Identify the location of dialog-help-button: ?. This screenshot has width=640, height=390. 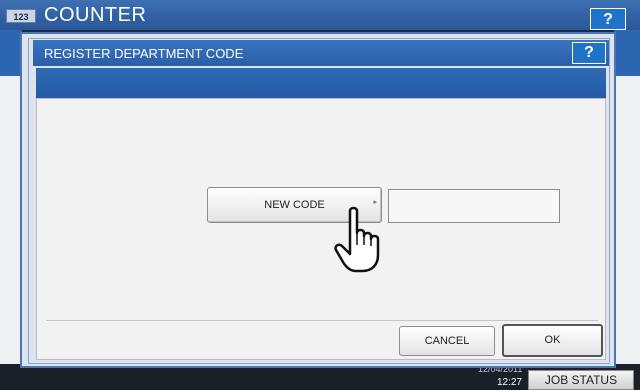
(589, 53).